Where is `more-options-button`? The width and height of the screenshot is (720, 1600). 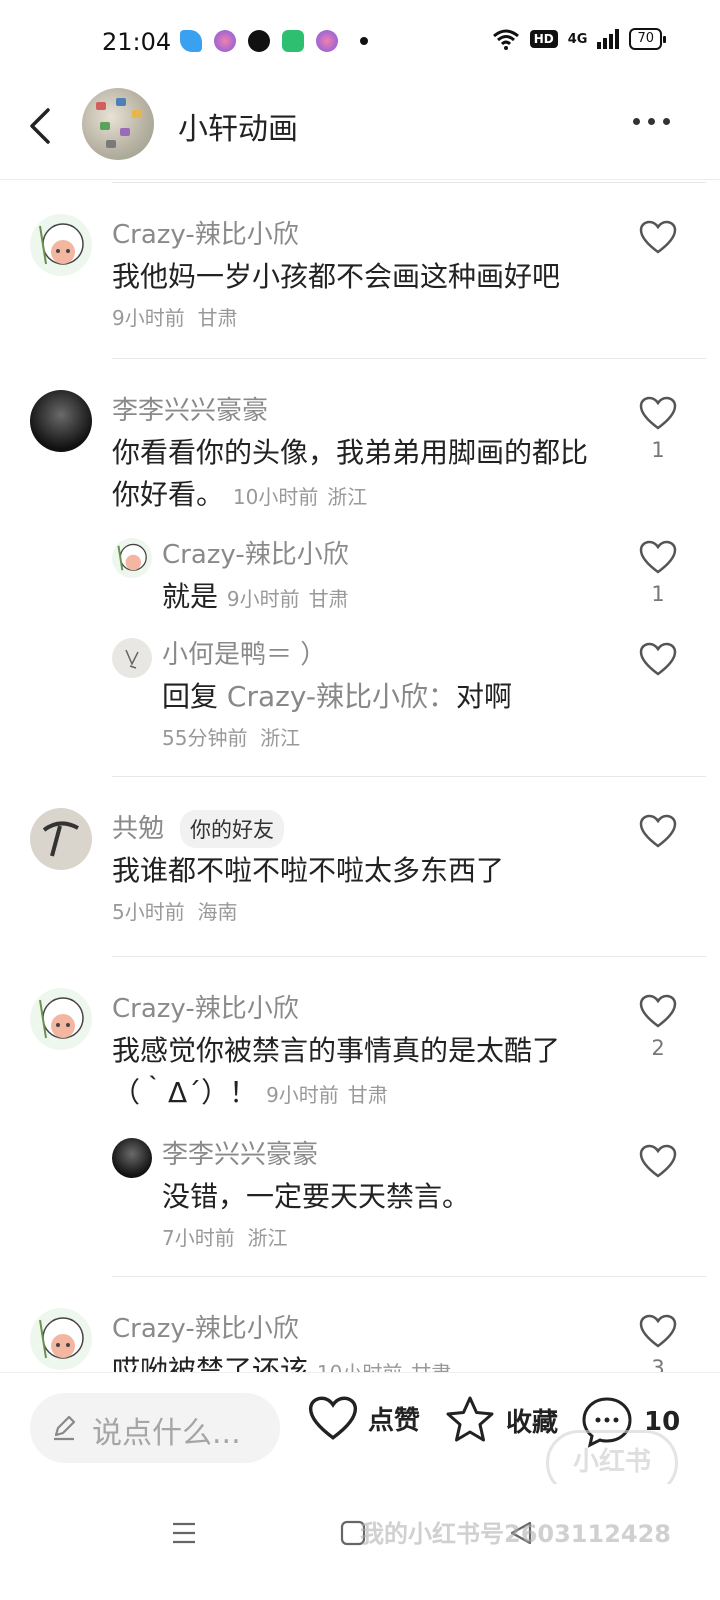
more-options-button is located at coordinates (651, 121).